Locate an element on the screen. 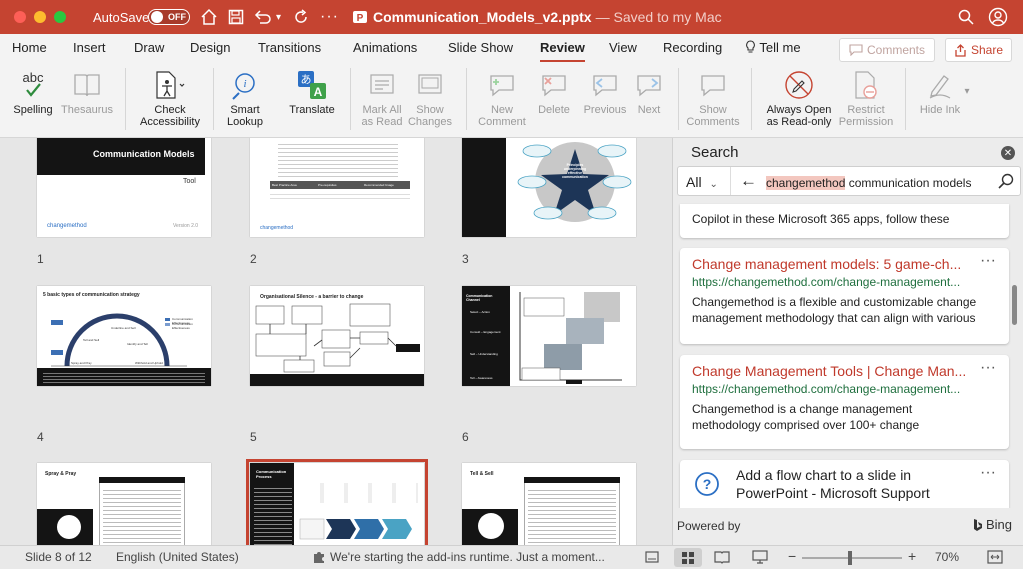  zoom-level: 70% is located at coordinates (947, 557).